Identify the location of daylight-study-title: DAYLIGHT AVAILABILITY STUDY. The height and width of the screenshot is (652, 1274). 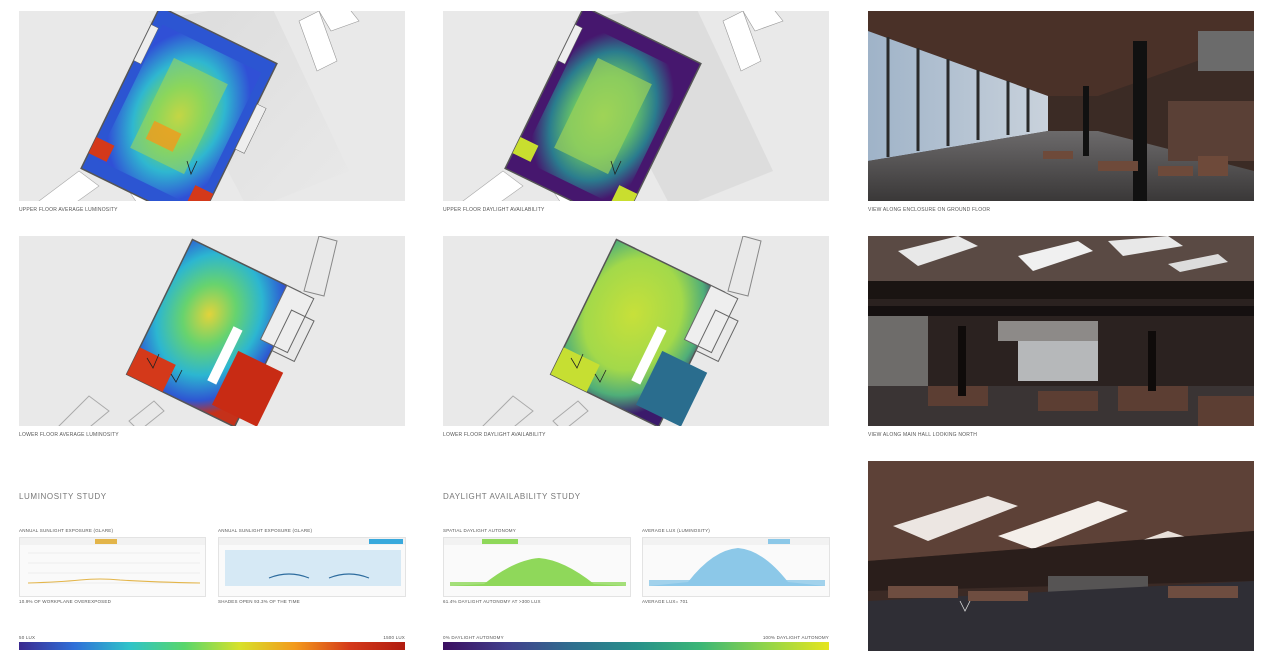
(512, 496).